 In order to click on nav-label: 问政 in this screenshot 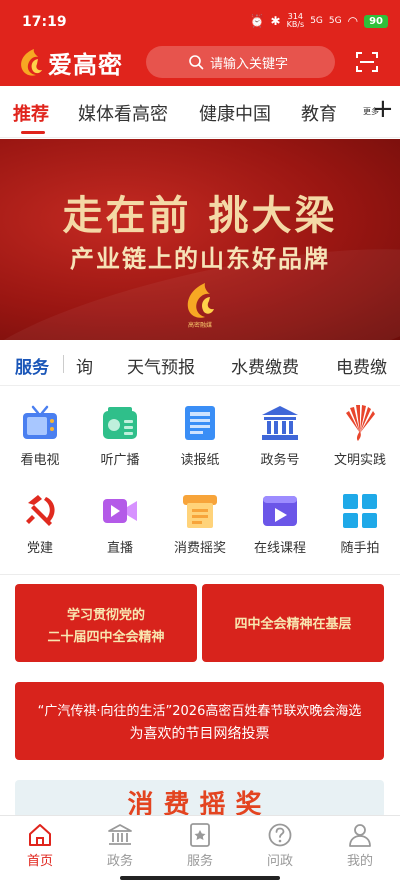, I will do `click(279, 861)`.